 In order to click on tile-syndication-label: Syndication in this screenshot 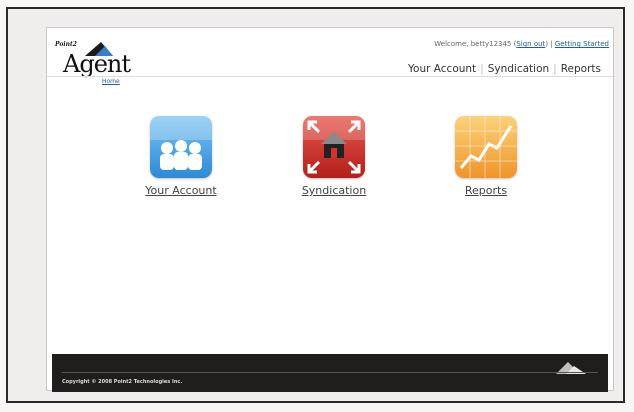, I will do `click(334, 190)`.